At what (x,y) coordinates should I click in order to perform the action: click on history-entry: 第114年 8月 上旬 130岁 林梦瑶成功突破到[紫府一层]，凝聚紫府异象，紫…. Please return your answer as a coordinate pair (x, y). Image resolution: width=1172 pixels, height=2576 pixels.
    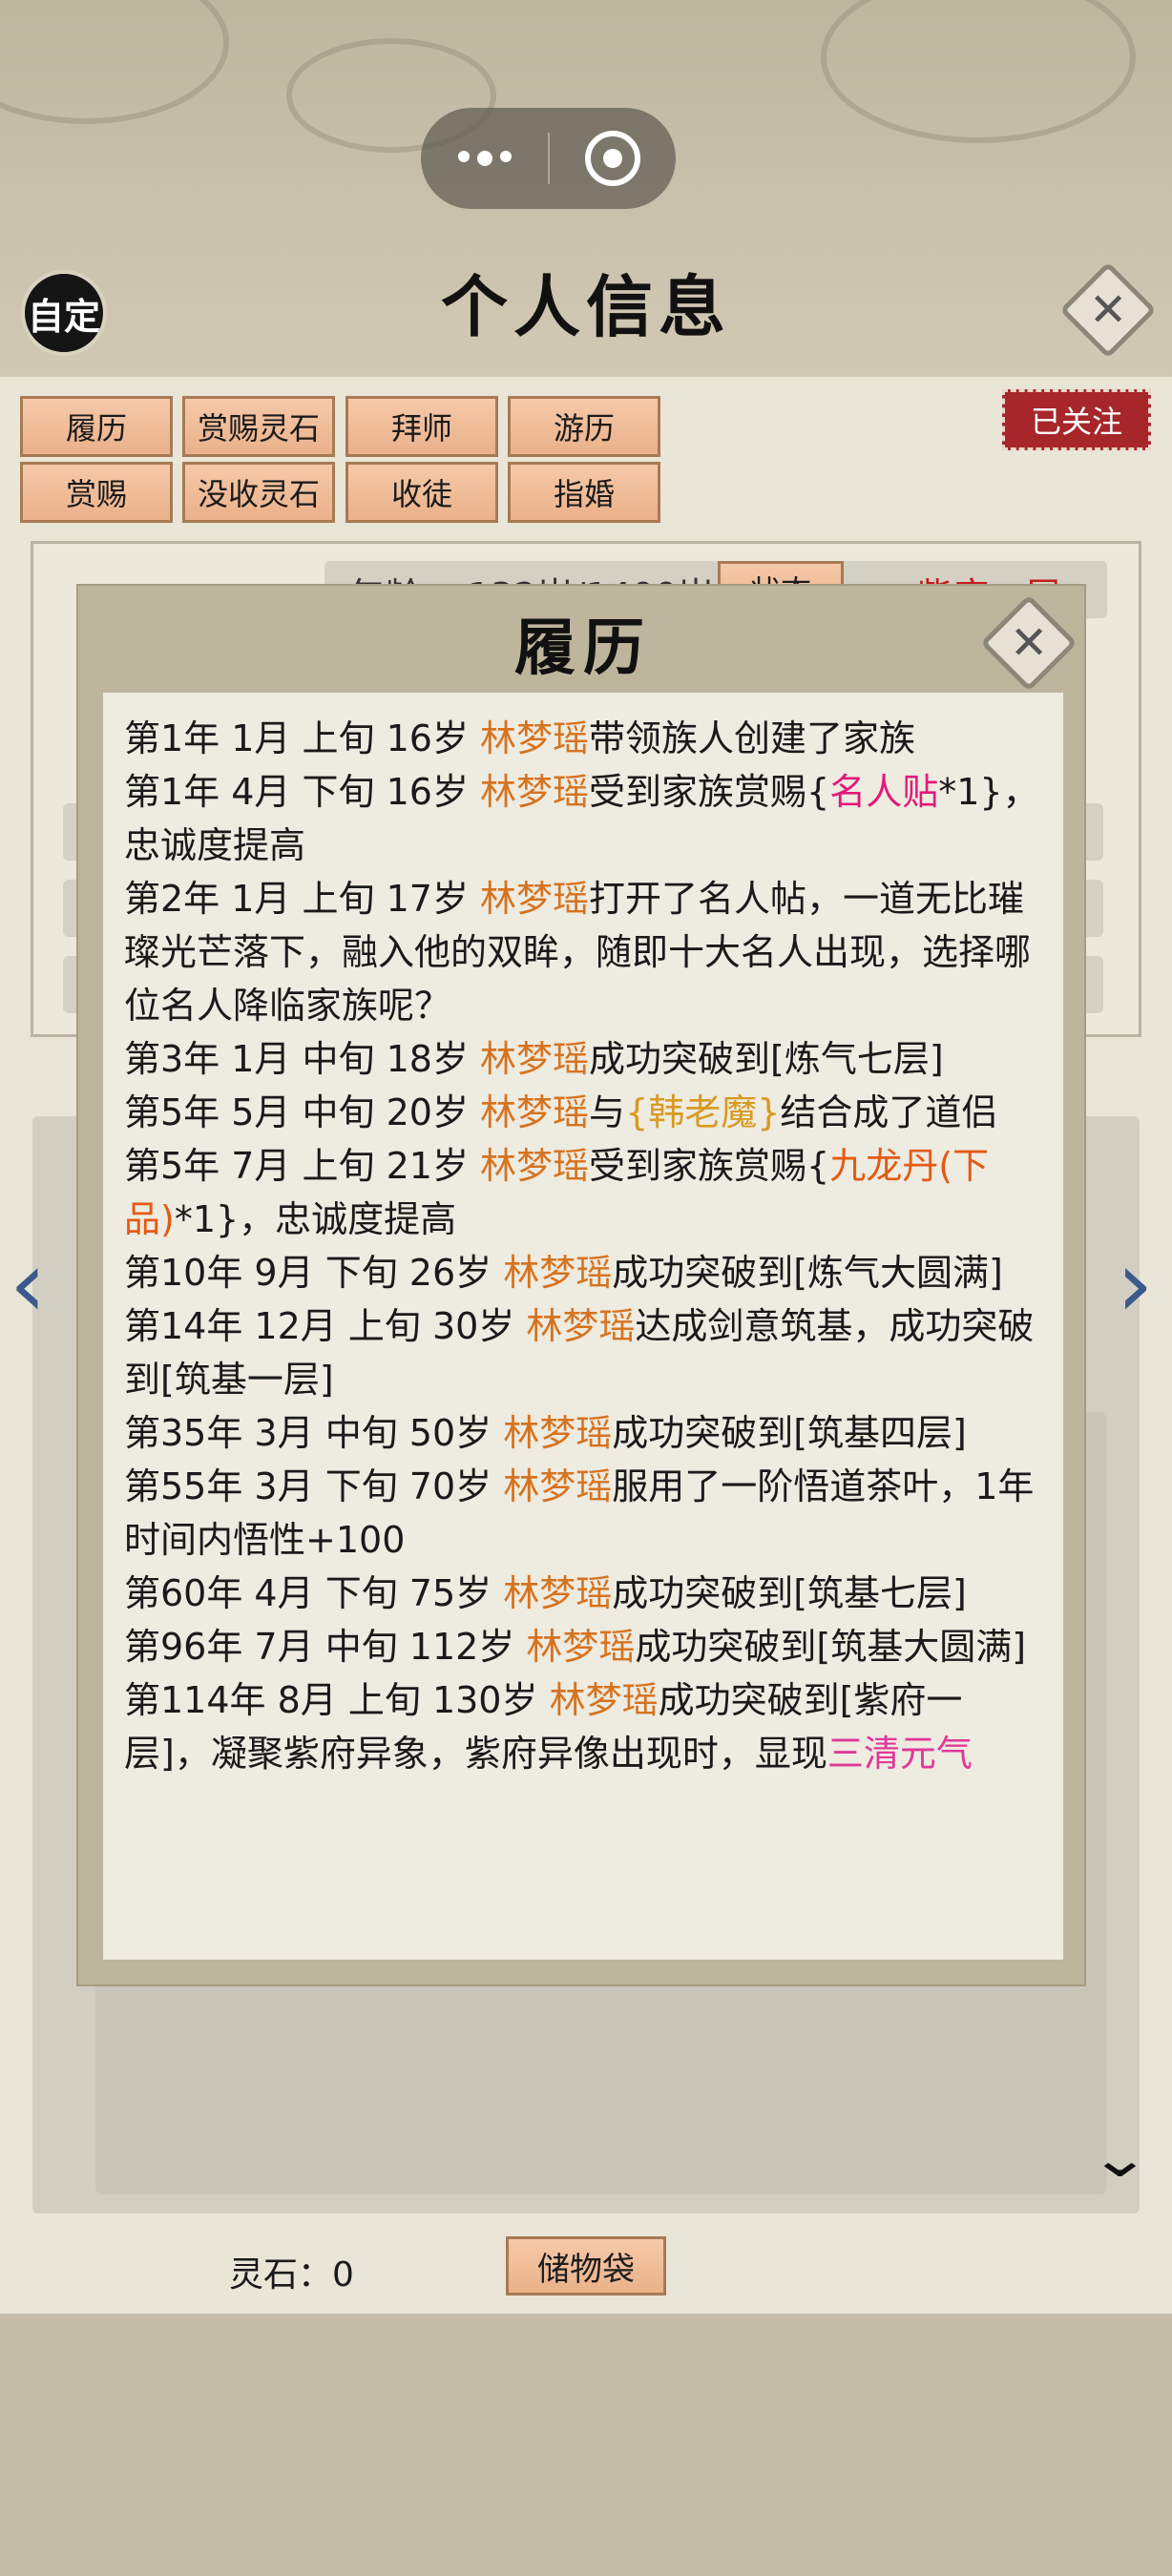
    Looking at the image, I should click on (582, 1726).